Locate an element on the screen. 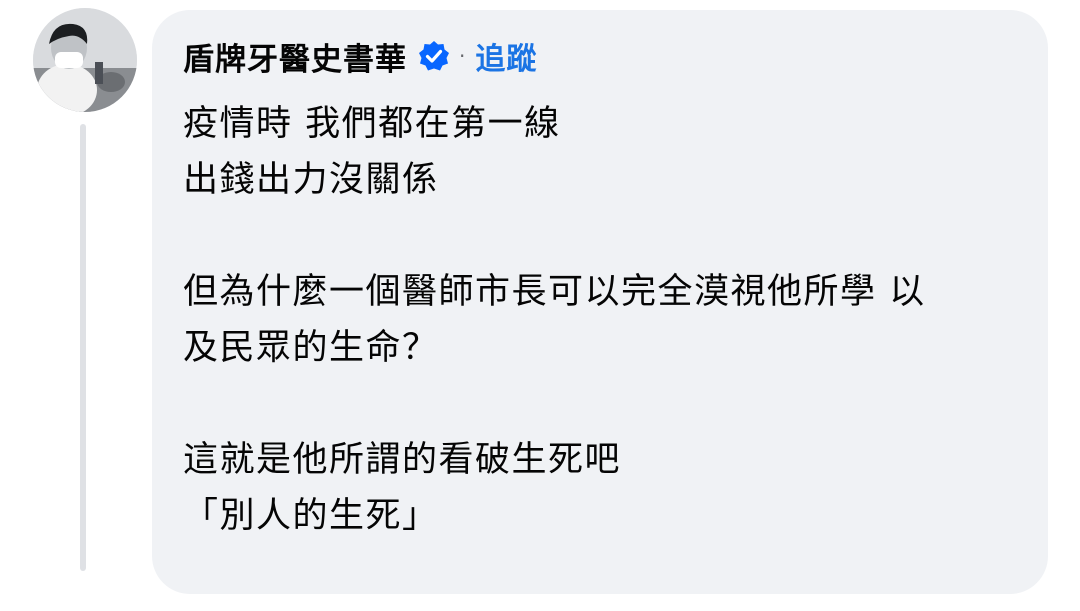  comment-header: 盾牌牙醫史書華 · 追蹤 is located at coordinates (360, 56).